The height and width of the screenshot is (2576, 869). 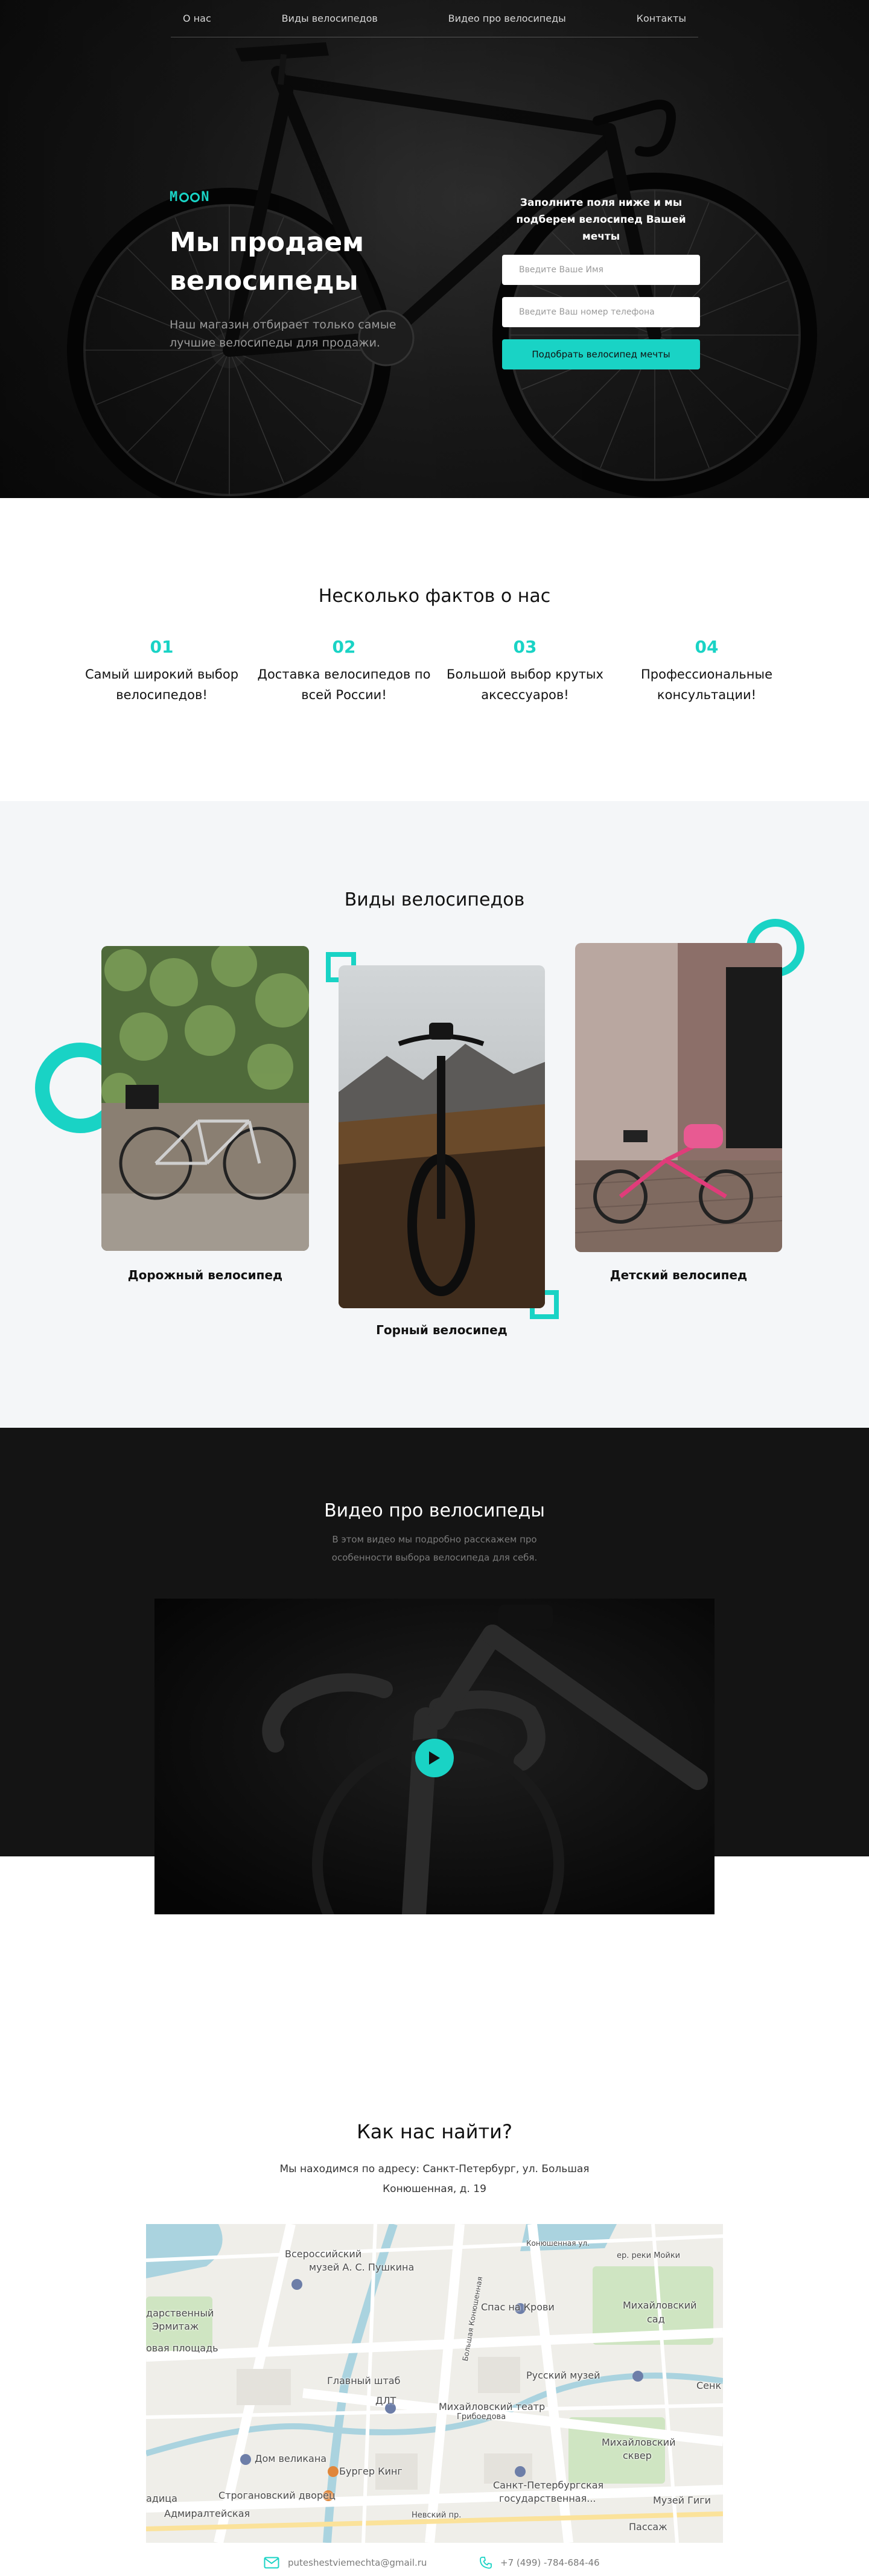 I want to click on play-button, so click(x=434, y=1758).